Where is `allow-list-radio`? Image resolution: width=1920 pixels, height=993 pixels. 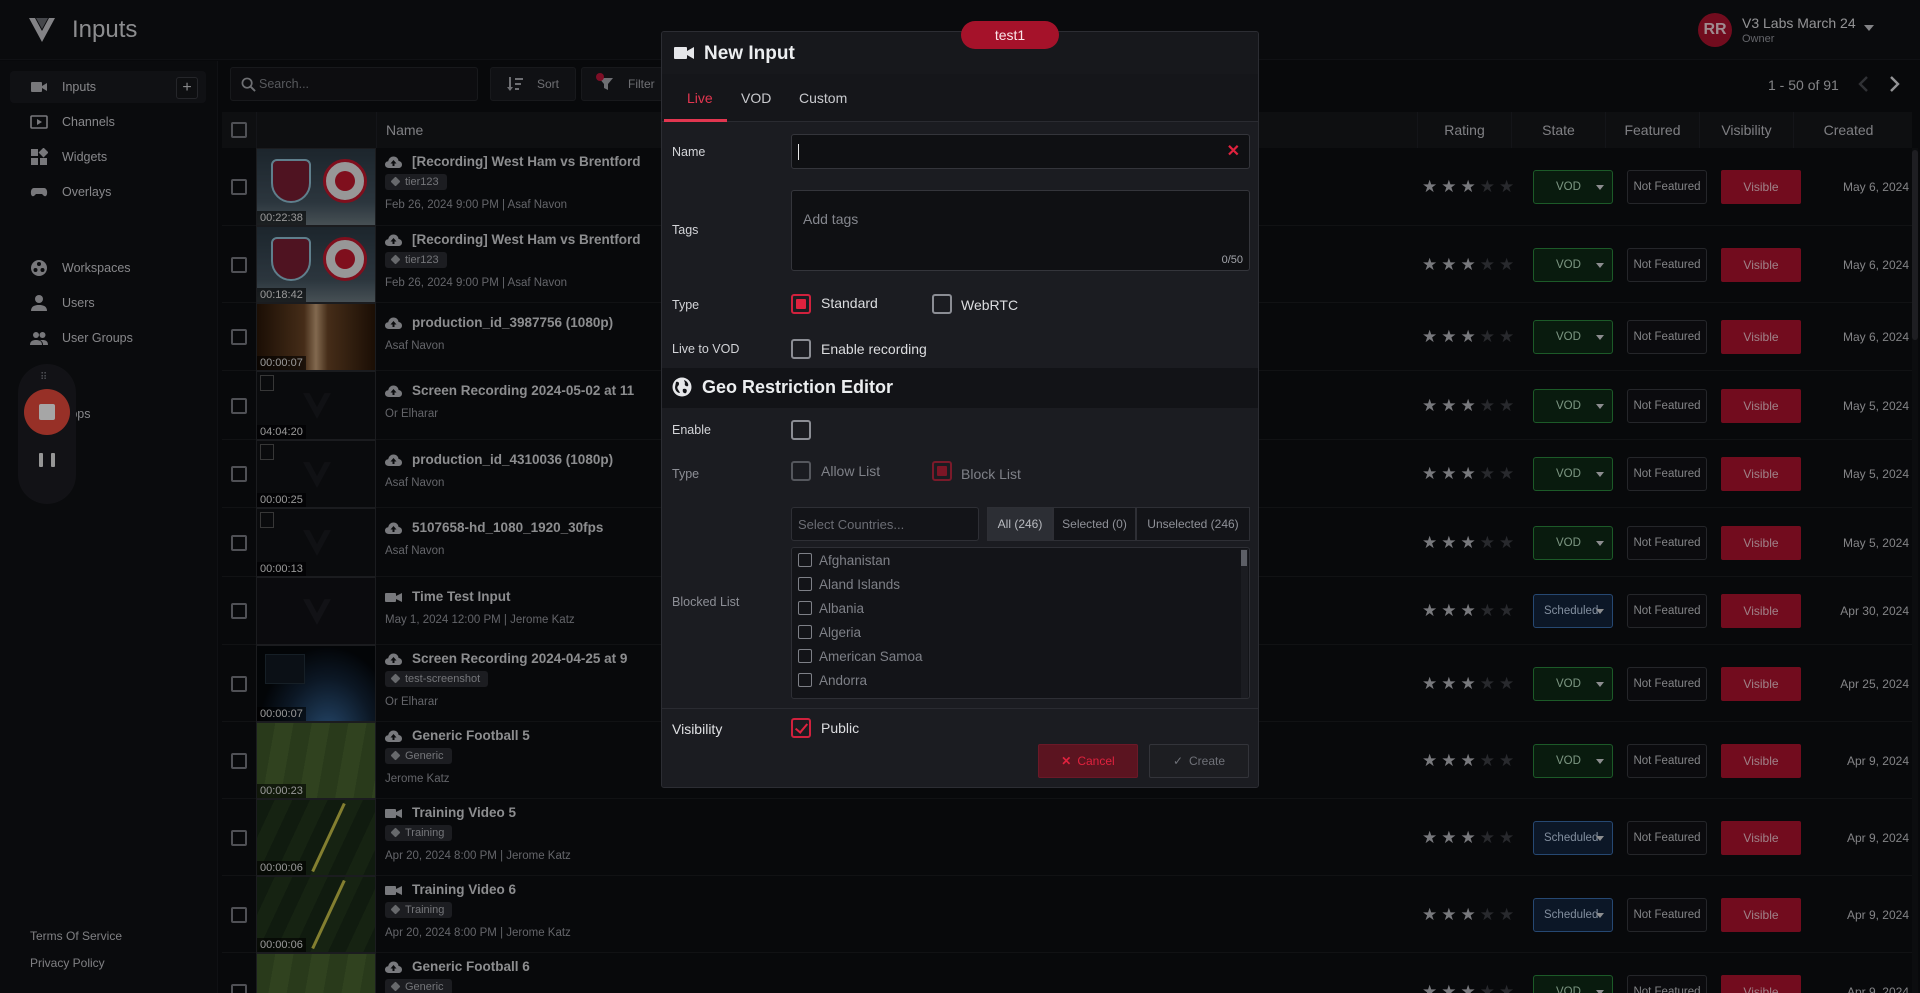
allow-list-radio is located at coordinates (801, 471).